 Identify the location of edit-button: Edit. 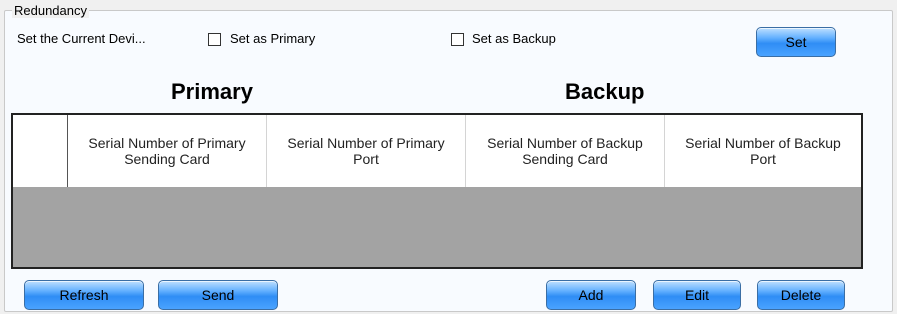
(697, 295).